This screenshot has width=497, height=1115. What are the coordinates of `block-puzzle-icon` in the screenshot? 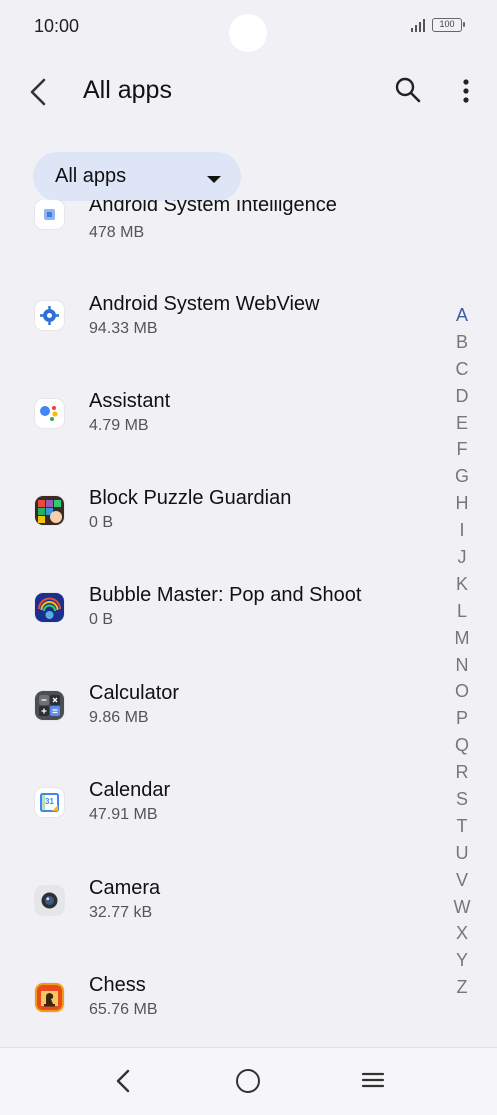 It's located at (49, 510).